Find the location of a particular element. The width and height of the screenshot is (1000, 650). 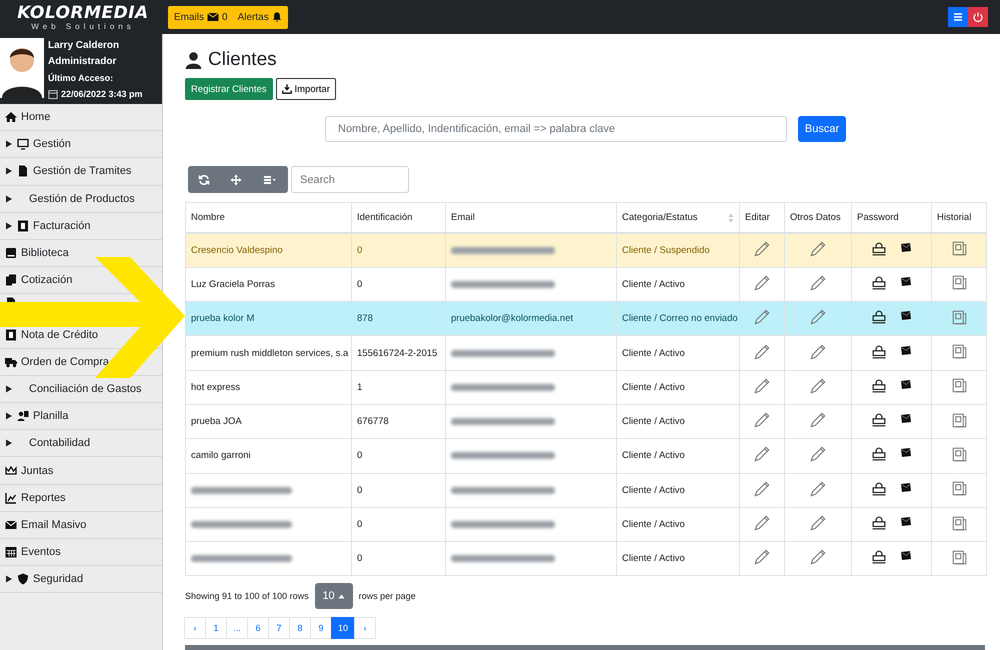

menu-button is located at coordinates (958, 17).